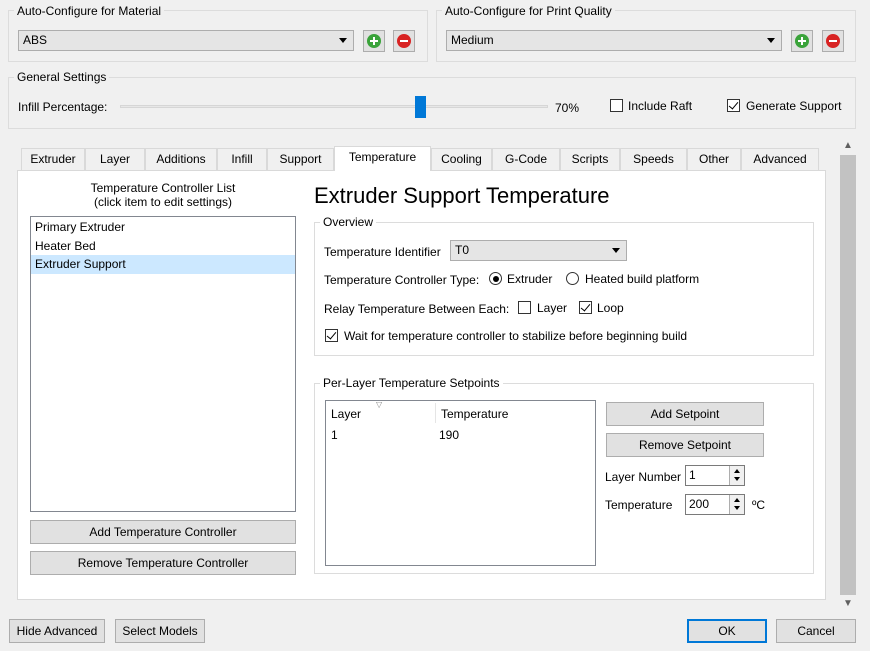 The width and height of the screenshot is (870, 651). I want to click on tab-infill: Infill, so click(242, 159).